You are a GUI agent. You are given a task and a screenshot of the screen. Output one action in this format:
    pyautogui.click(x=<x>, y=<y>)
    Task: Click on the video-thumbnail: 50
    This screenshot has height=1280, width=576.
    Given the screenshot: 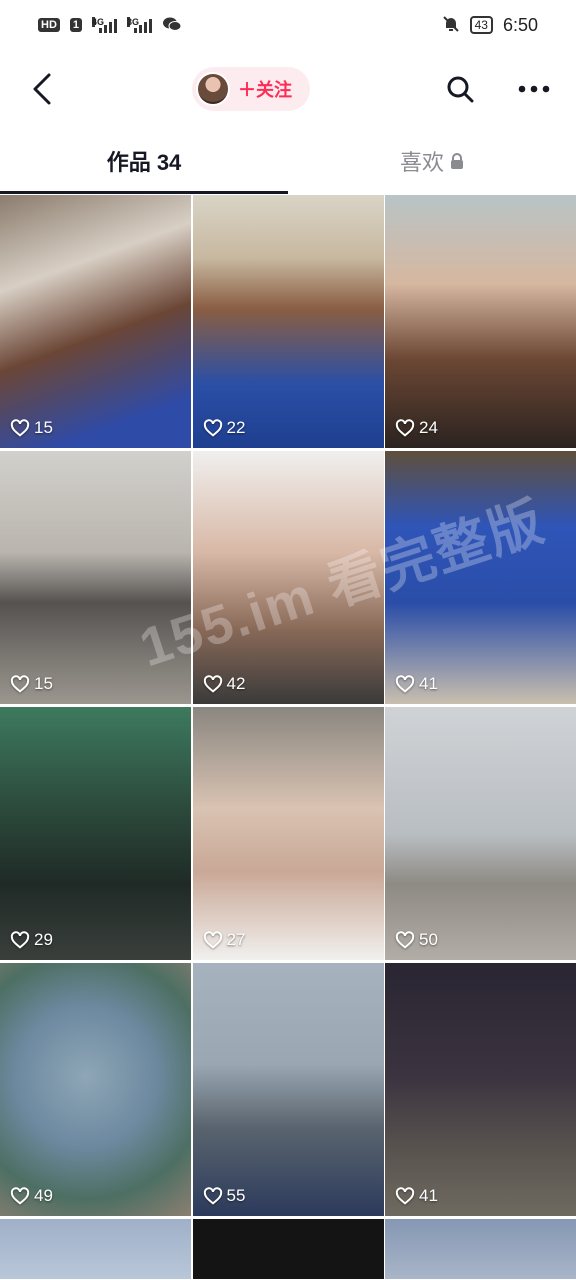 What is the action you would take?
    pyautogui.click(x=480, y=833)
    